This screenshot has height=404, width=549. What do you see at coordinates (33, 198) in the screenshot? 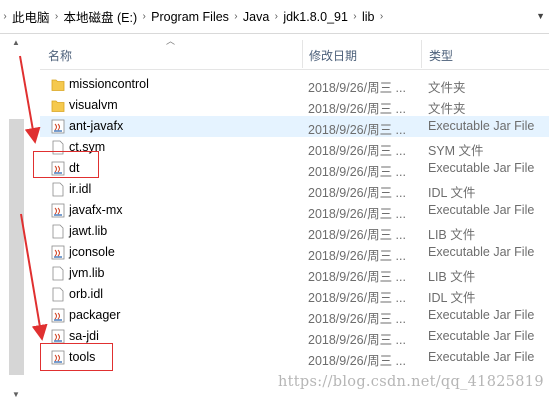
I see `annotation-arrows` at bounding box center [33, 198].